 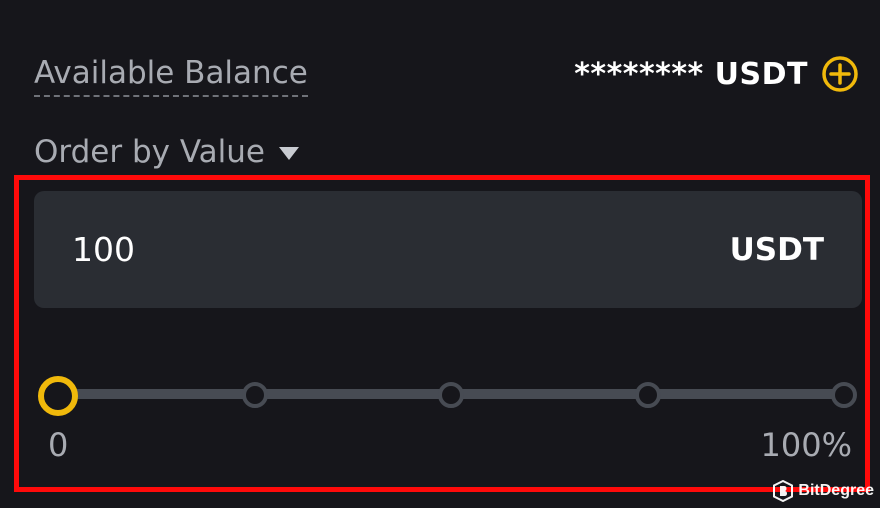 What do you see at coordinates (783, 491) in the screenshot?
I see `bitdegree-logo-icon` at bounding box center [783, 491].